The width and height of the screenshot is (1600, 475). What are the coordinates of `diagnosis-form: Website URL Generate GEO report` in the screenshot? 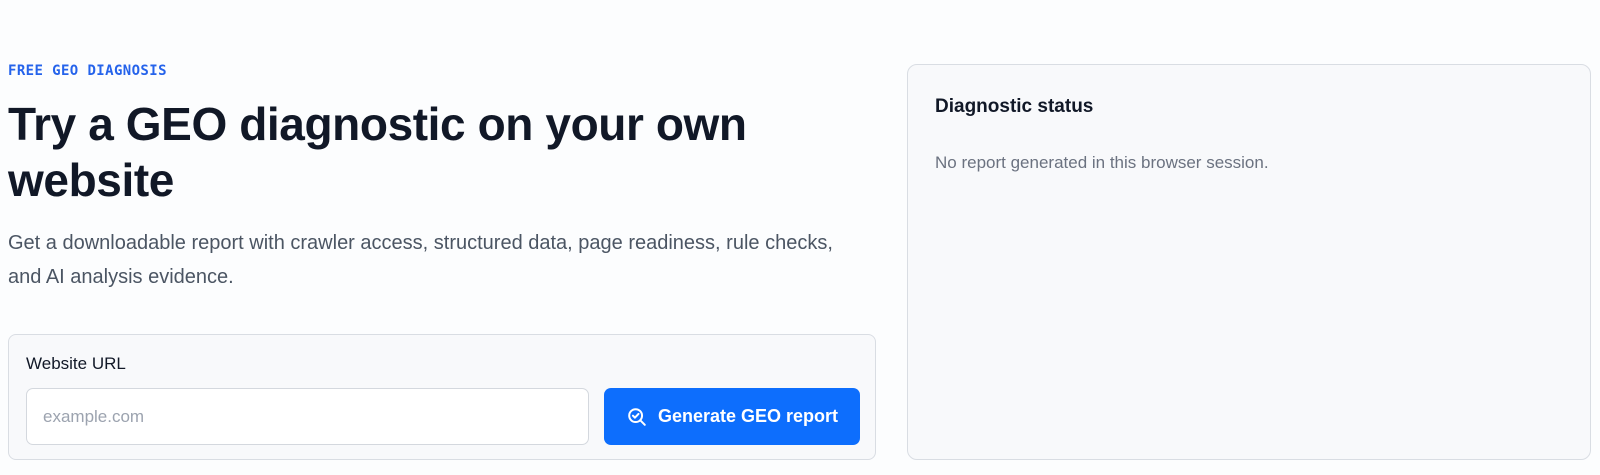 It's located at (442, 397).